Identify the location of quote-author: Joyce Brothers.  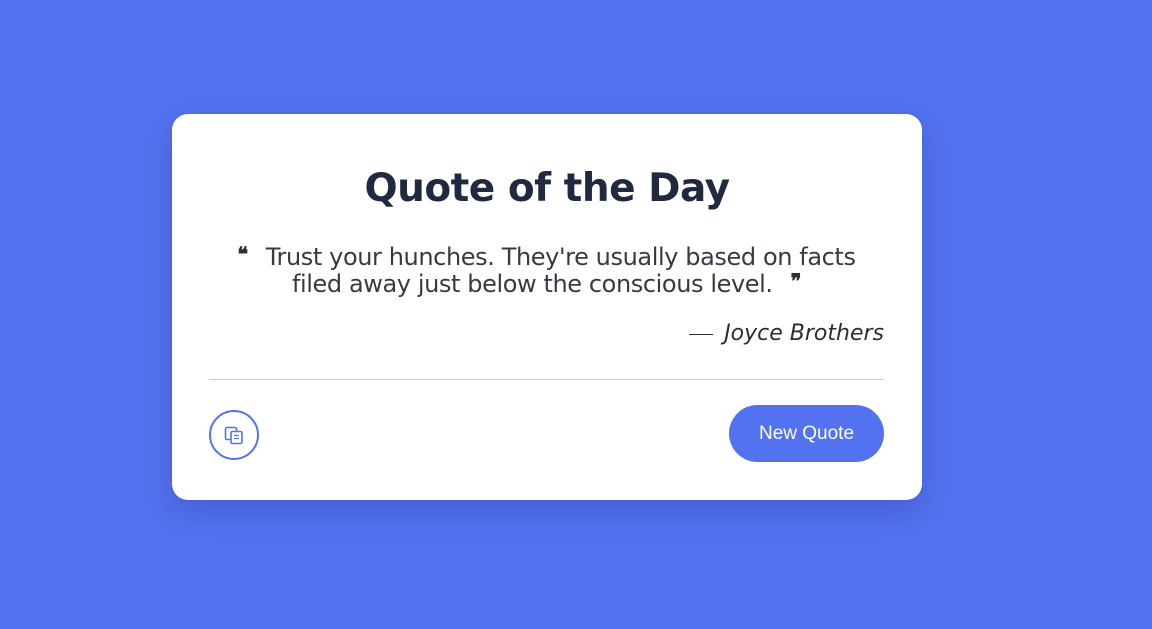
(786, 334).